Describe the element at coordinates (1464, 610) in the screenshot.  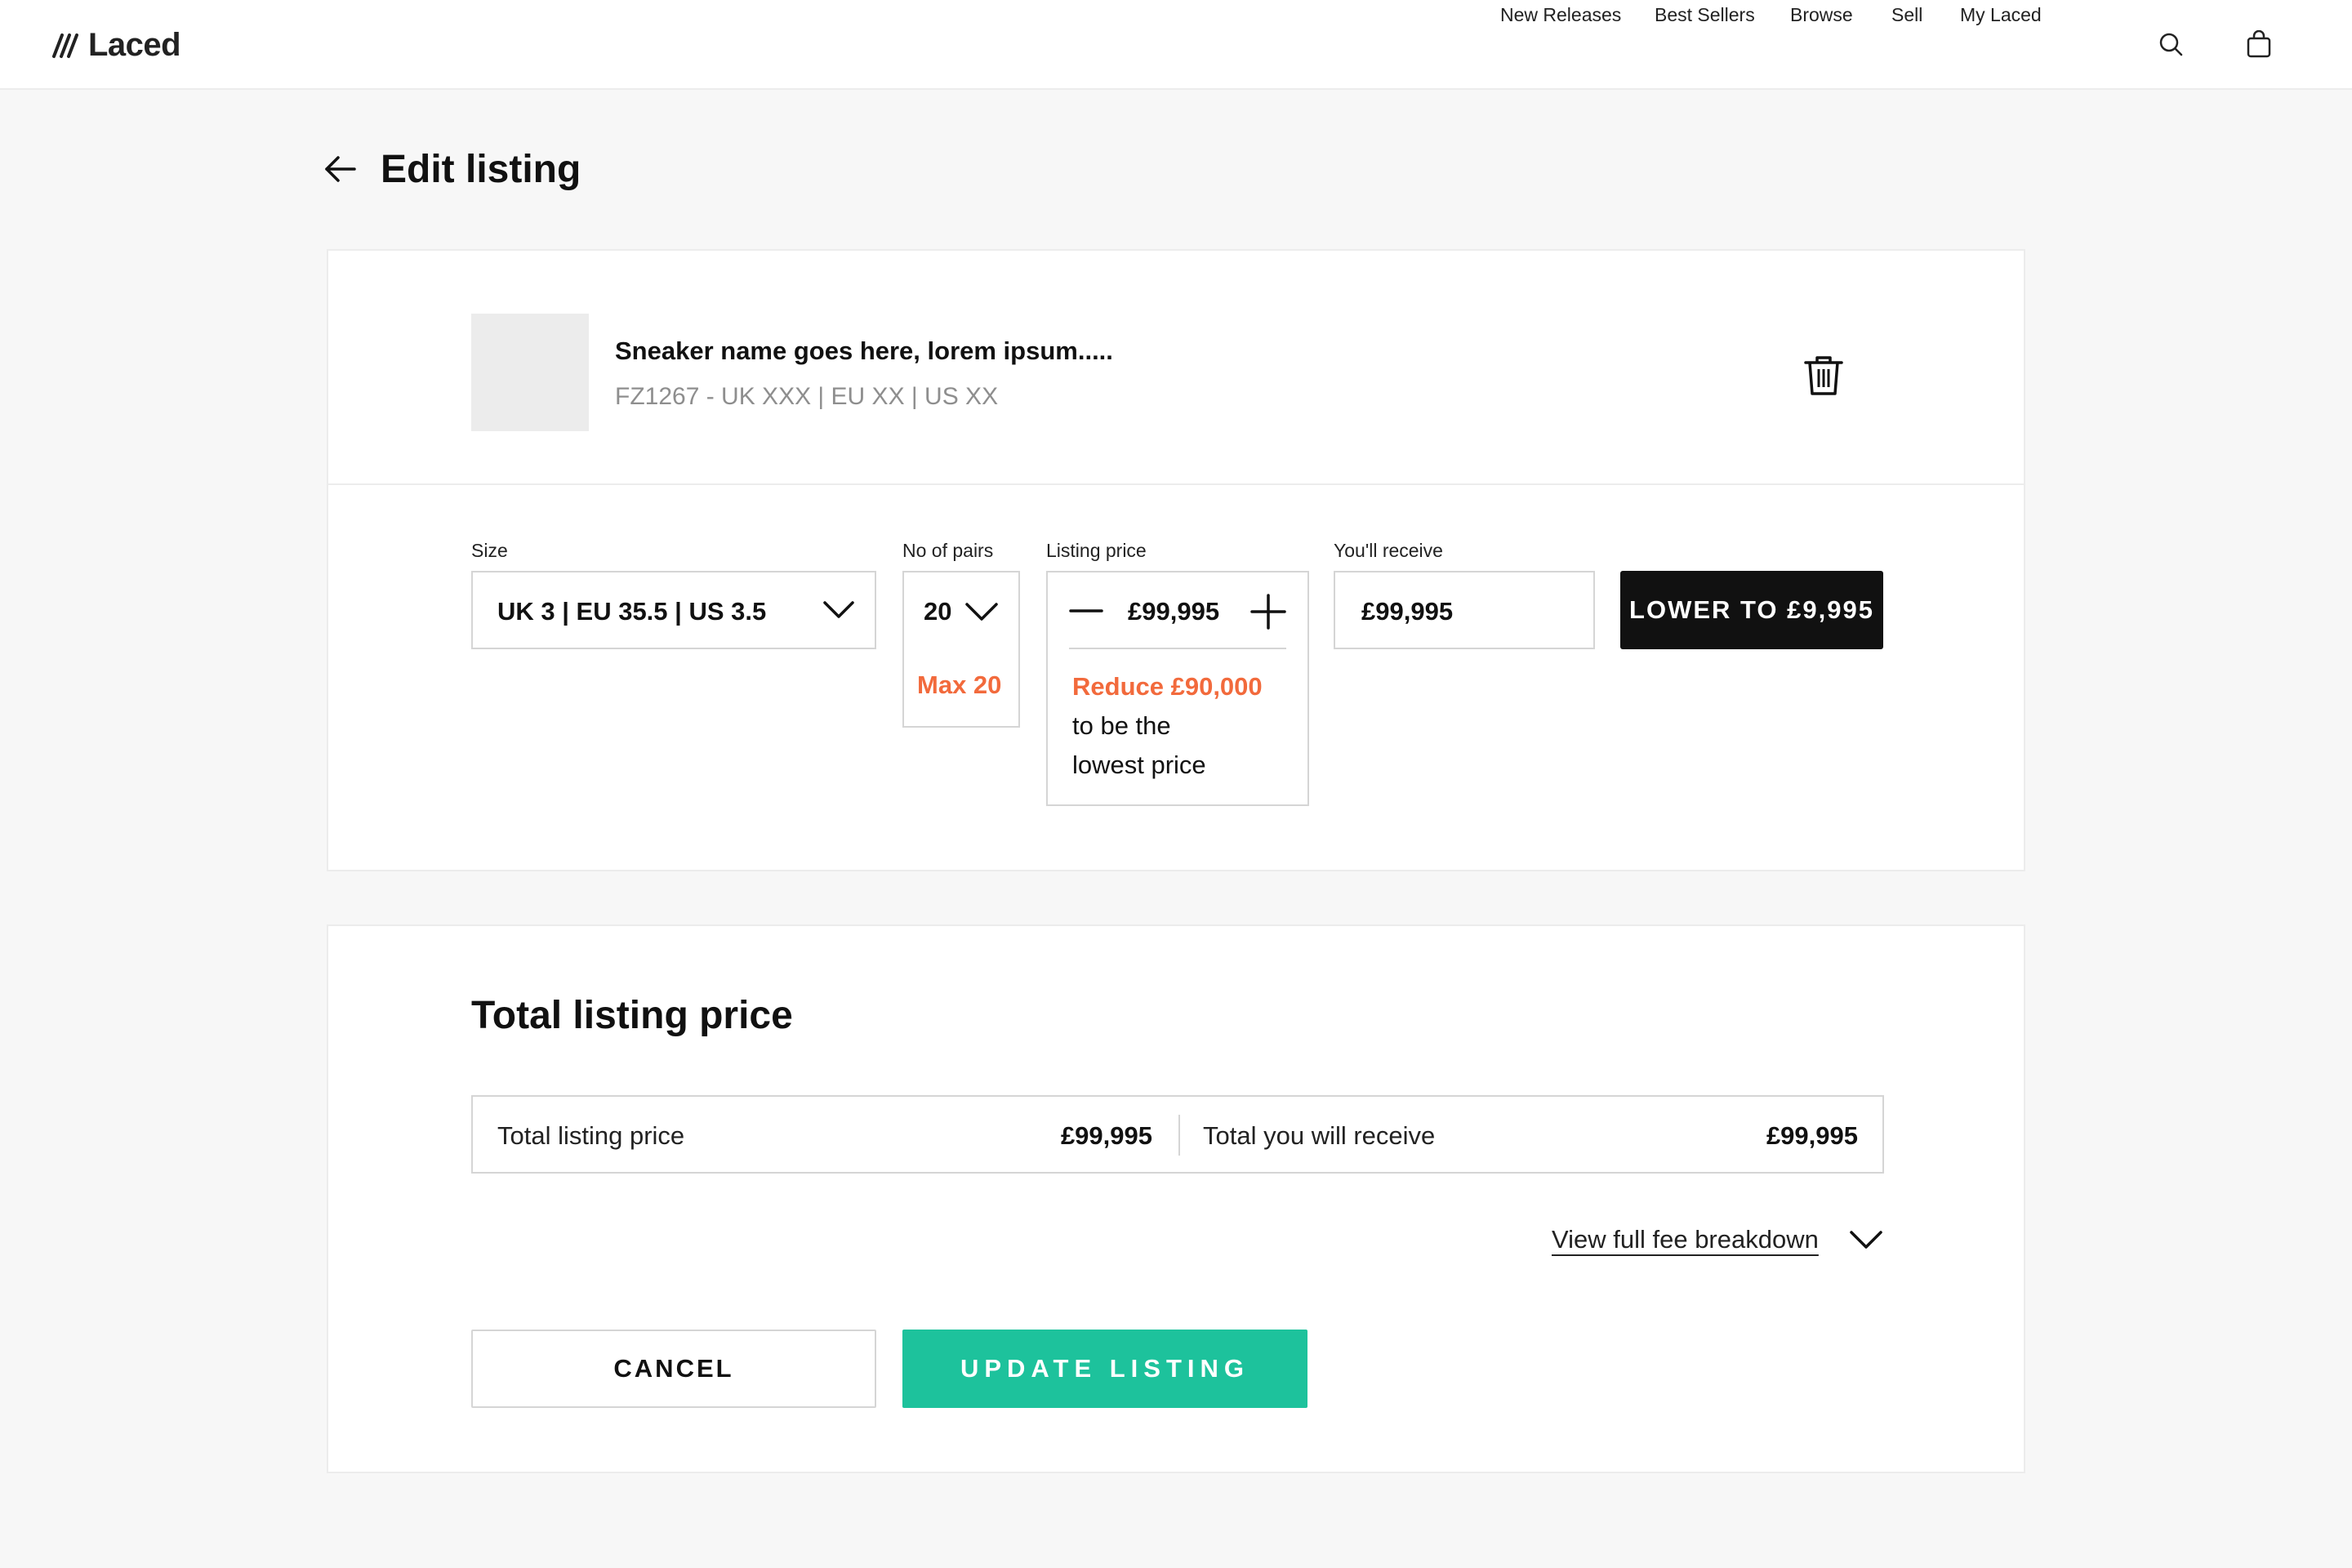
I see `receive-field: £99,995` at that location.